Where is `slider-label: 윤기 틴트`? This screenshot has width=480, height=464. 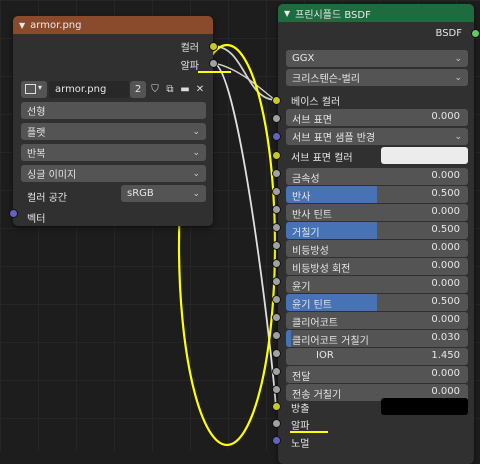
slider-label: 윤기 틴트 is located at coordinates (312, 305).